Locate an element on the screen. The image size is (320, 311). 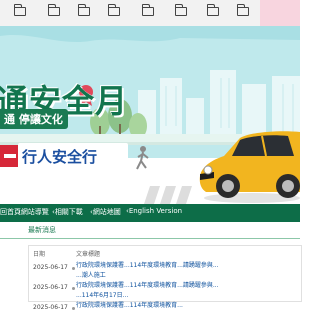
stop-sign-icon is located at coordinates (9, 156).